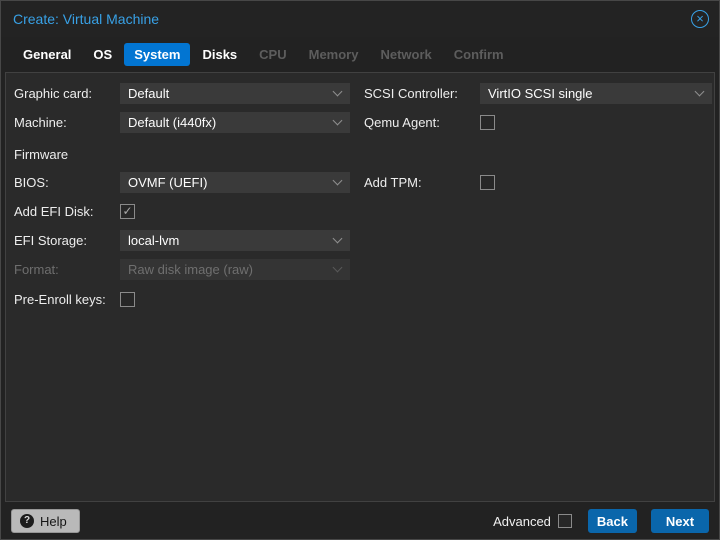  Describe the element at coordinates (190, 269) in the screenshot. I see `format-value: Raw disk image (raw)` at that location.